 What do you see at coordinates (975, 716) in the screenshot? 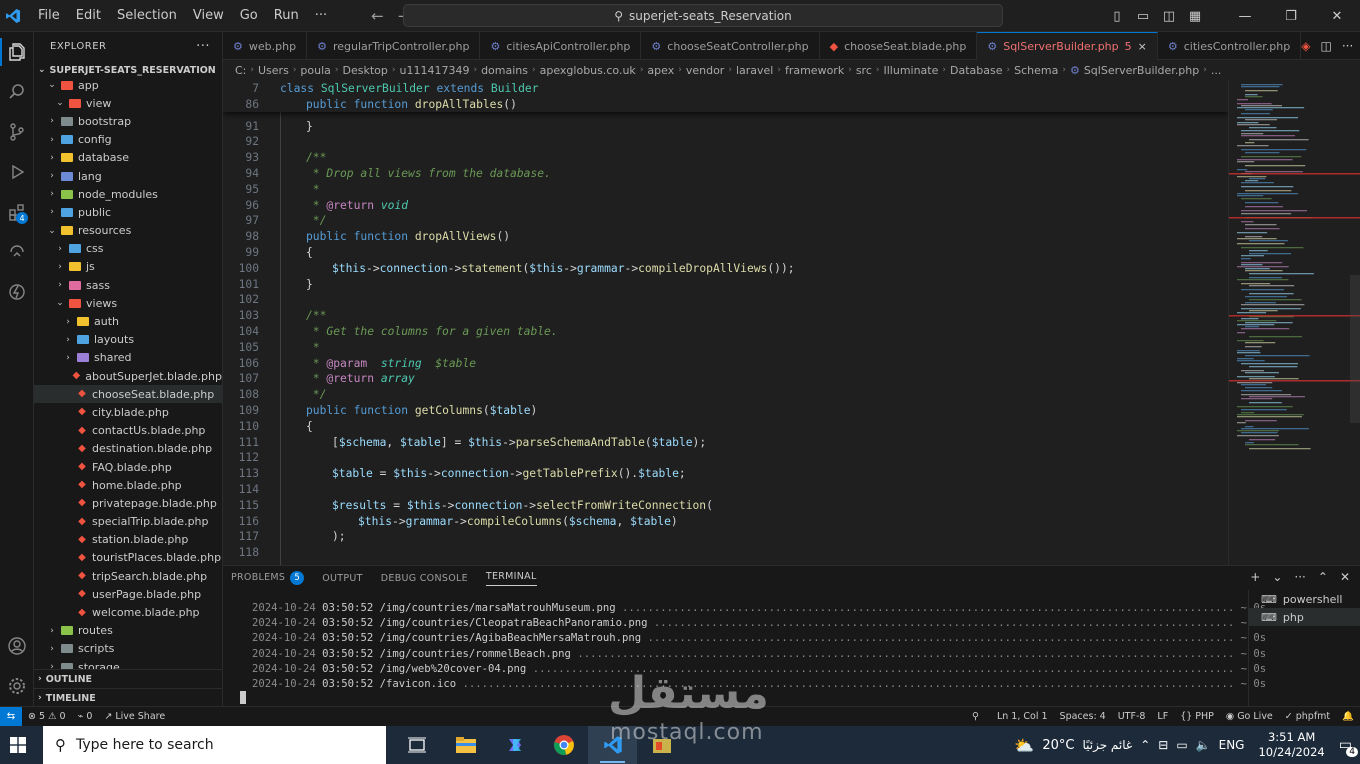
I see `zoom-icon: ⚲` at bounding box center [975, 716].